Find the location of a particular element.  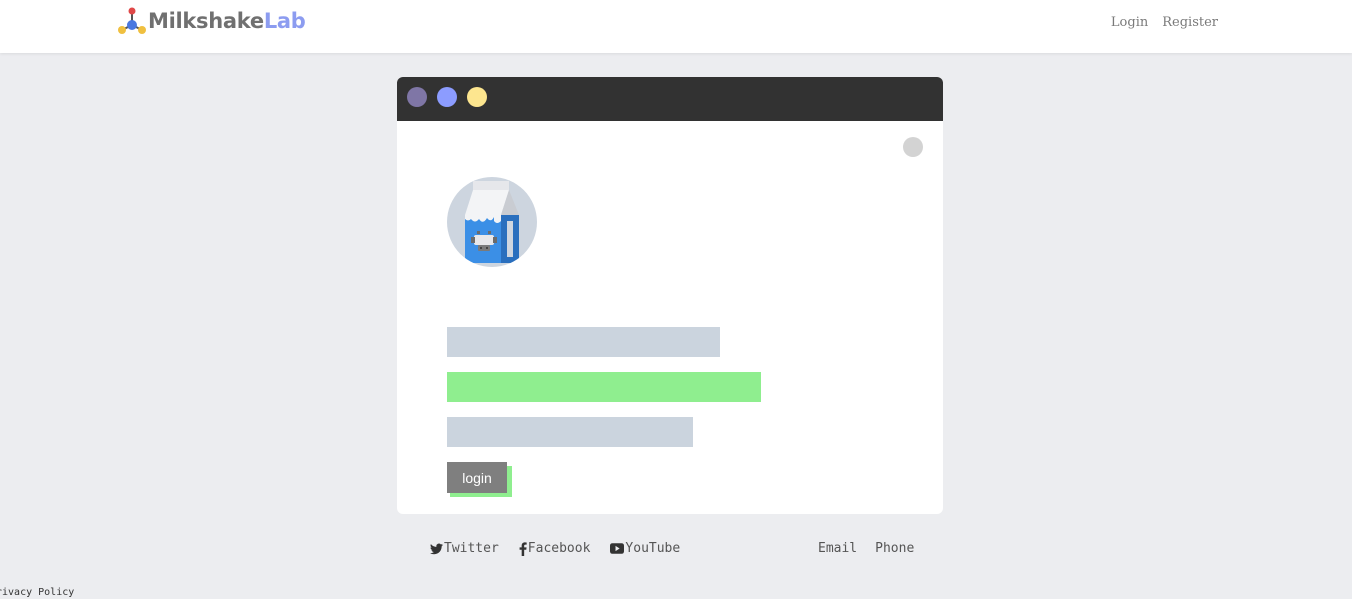

traffic-light-purple is located at coordinates (417, 97).